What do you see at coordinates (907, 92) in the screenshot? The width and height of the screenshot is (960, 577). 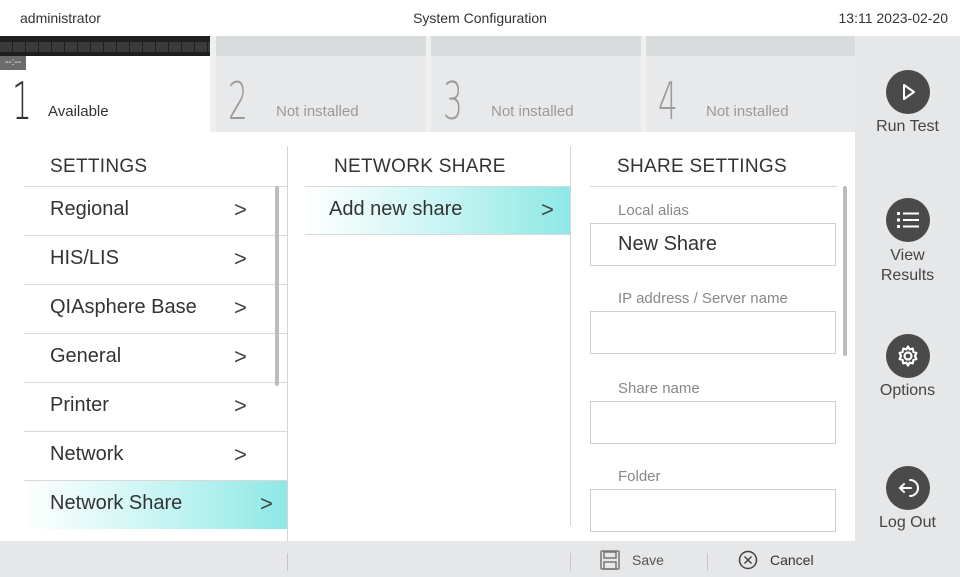 I see `play-icon` at bounding box center [907, 92].